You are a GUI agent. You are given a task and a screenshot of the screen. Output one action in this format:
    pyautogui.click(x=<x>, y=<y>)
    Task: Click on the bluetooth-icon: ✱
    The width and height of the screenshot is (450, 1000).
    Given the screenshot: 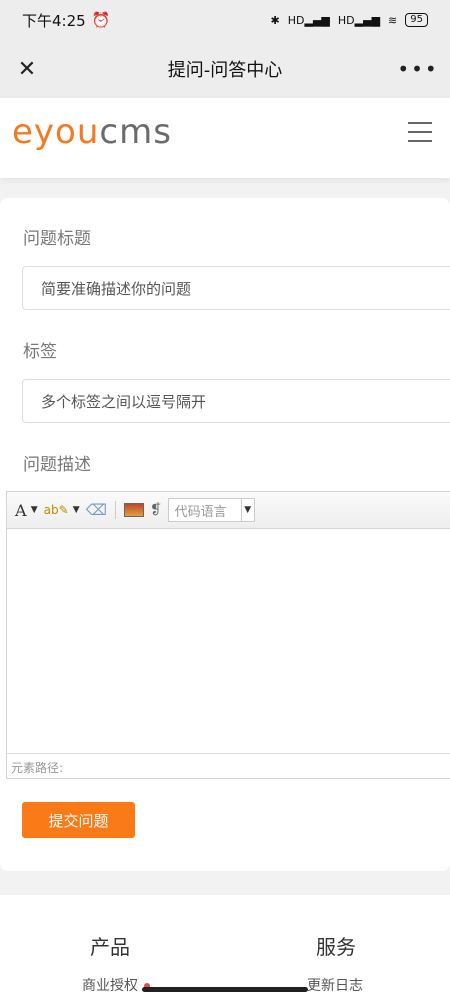 What is the action you would take?
    pyautogui.click(x=275, y=20)
    